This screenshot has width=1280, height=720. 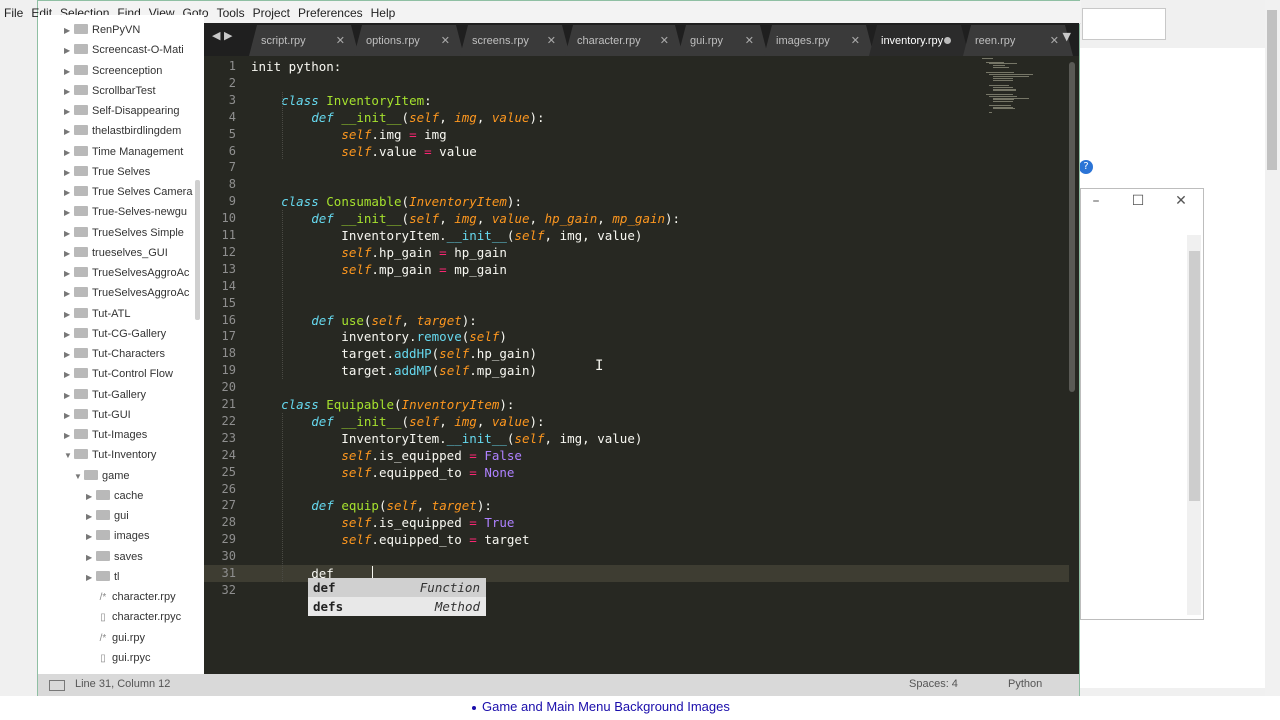 What do you see at coordinates (723, 40) in the screenshot?
I see `tab-file: gui.rpy ✕` at bounding box center [723, 40].